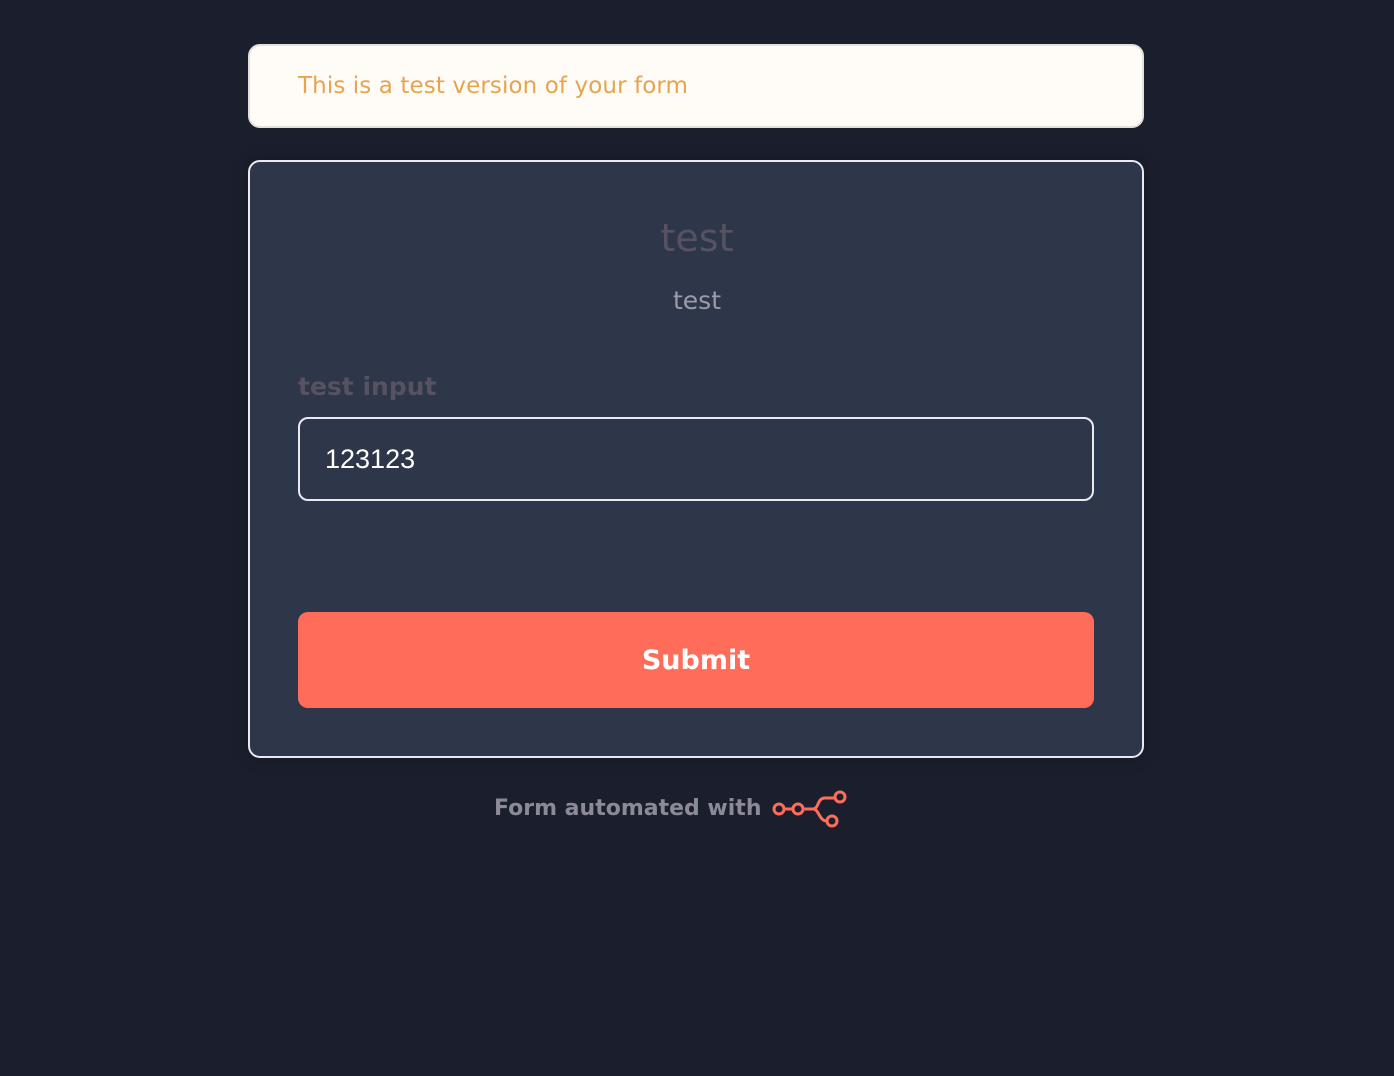 The height and width of the screenshot is (1076, 1394). I want to click on footer-text: Form automated with, so click(628, 808).